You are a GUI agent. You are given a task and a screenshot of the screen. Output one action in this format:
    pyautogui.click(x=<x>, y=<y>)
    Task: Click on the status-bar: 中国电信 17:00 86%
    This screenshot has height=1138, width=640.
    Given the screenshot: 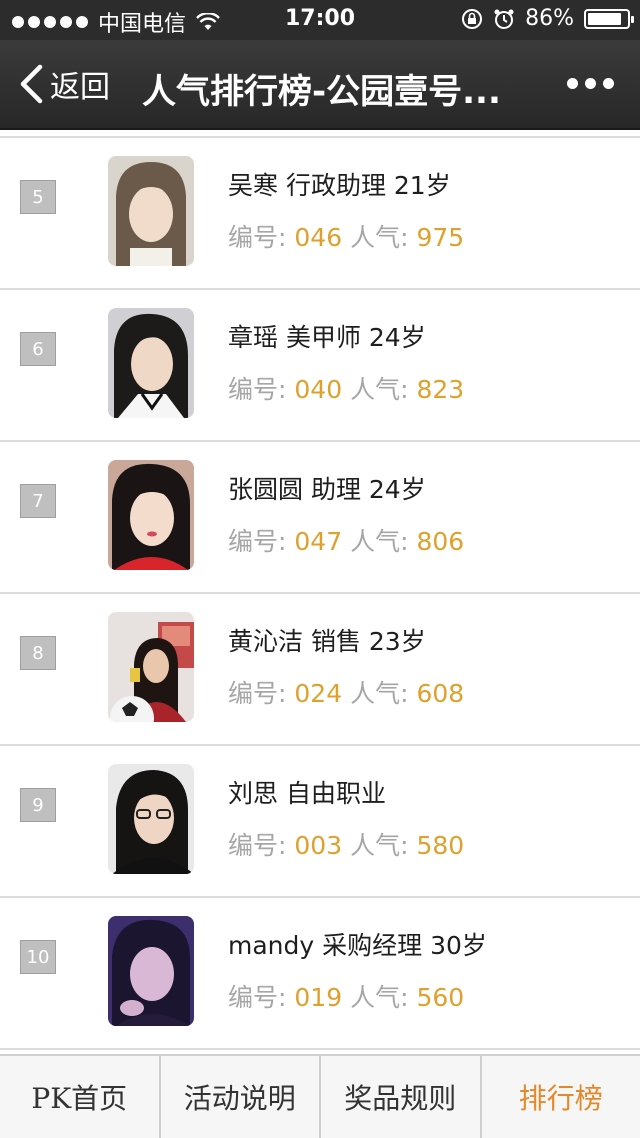 What is the action you would take?
    pyautogui.click(x=320, y=20)
    